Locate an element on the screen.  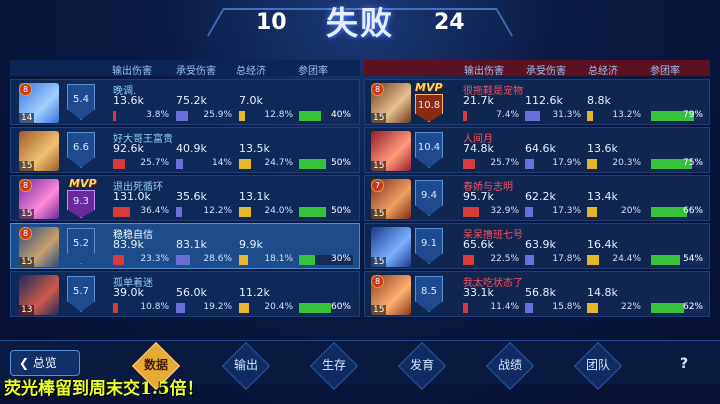
taken-bar: 19.2% is located at coordinates (205, 307).